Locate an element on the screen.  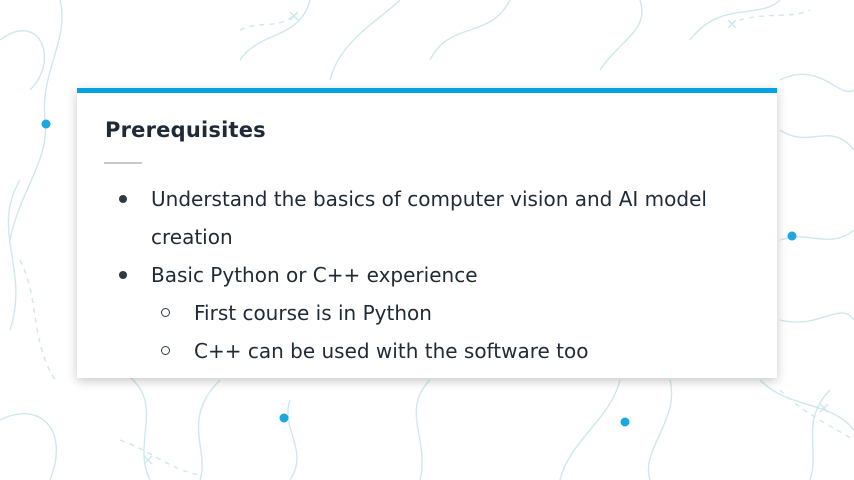
sub-list-item: C++ can be used with the software too is located at coordinates (445, 351).